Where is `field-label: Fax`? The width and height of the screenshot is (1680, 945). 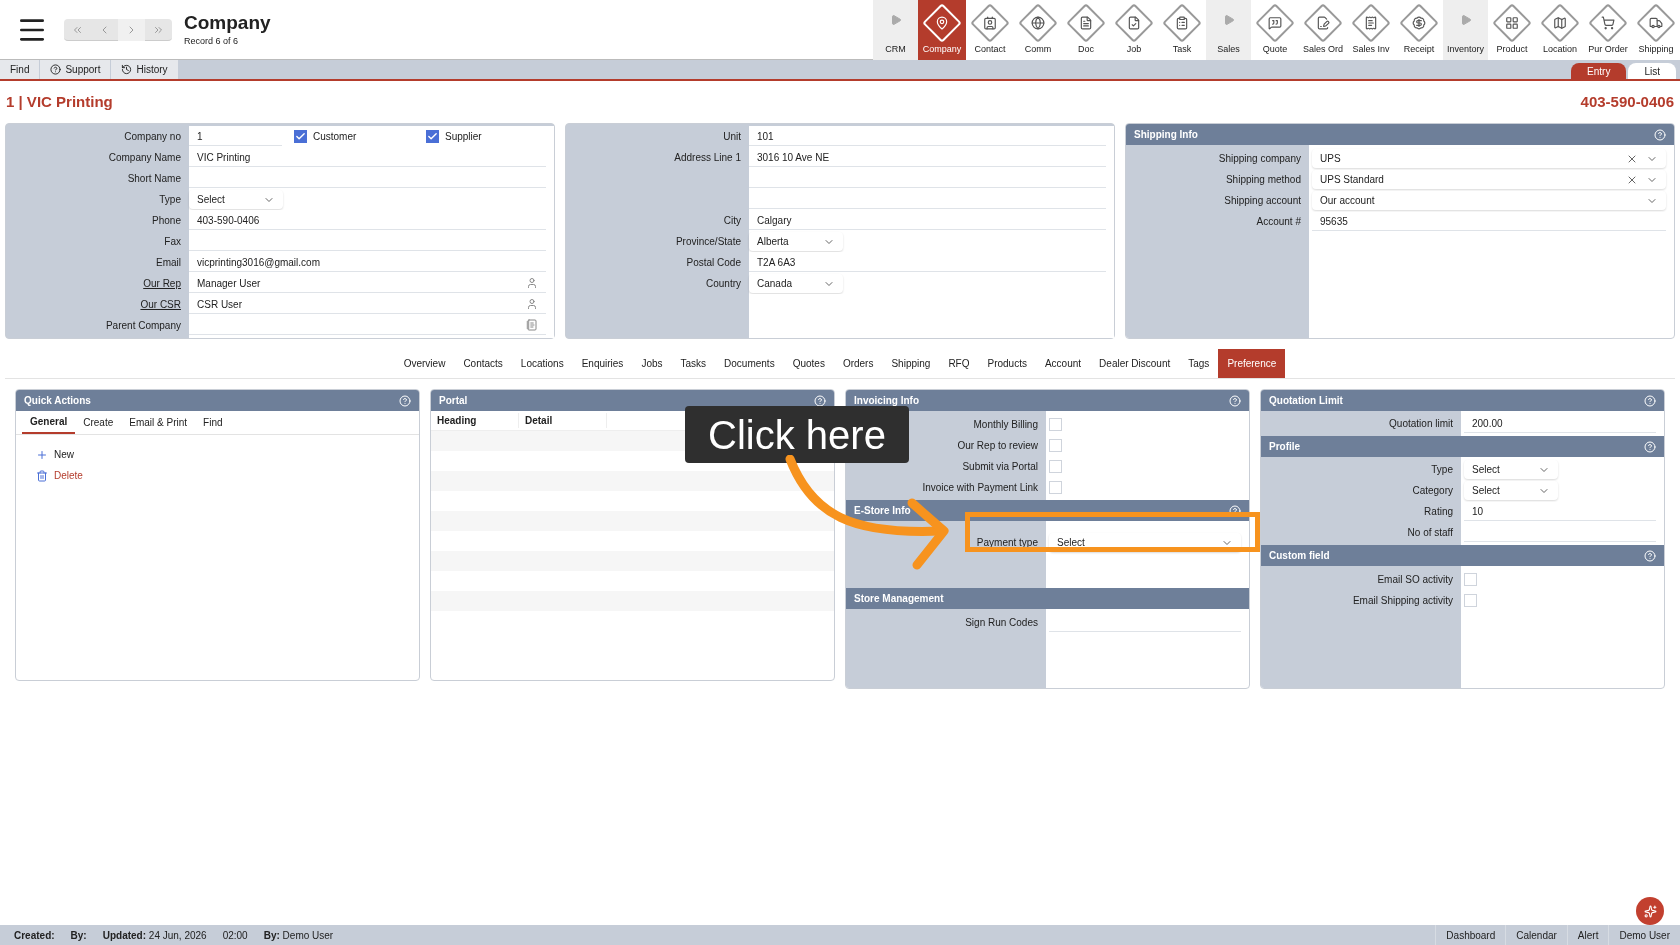 field-label: Fax is located at coordinates (172, 241).